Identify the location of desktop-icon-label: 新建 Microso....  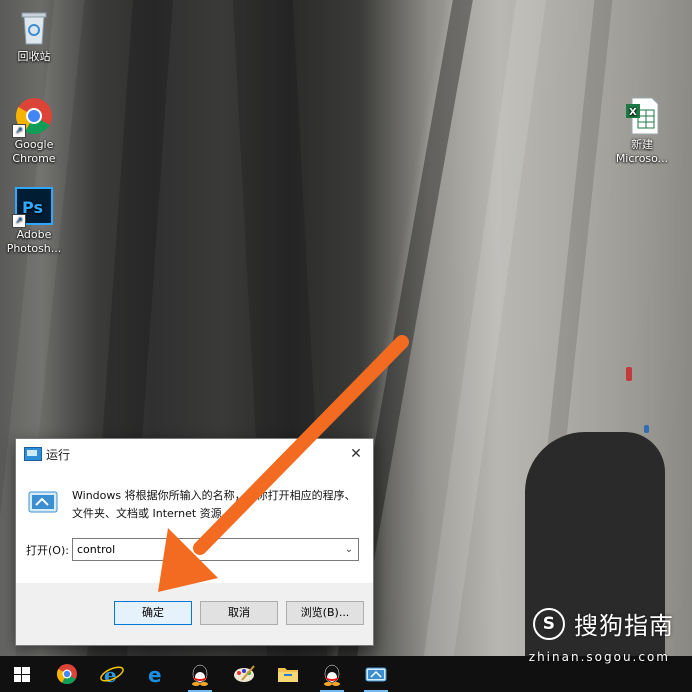
(642, 151).